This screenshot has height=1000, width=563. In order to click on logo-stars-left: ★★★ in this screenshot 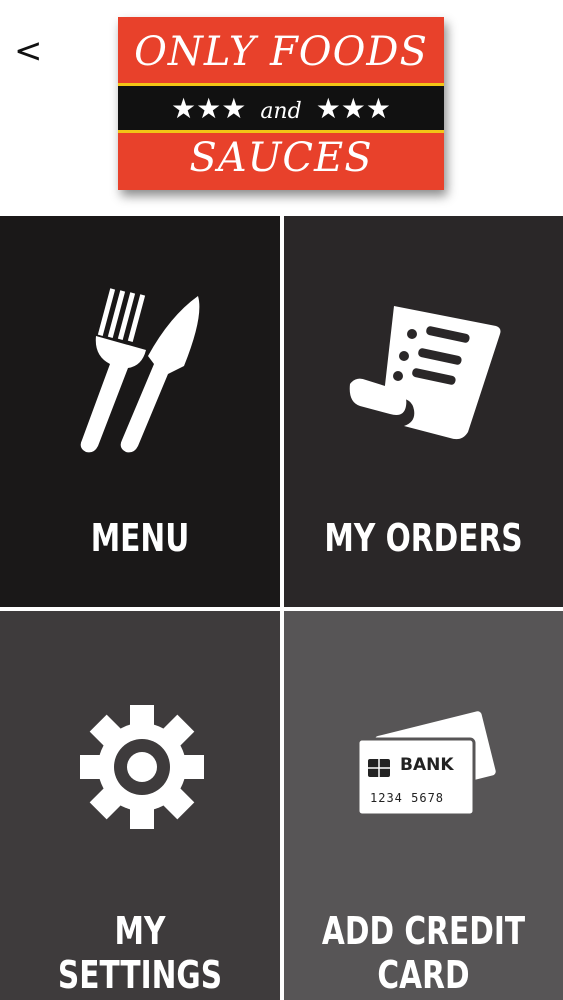, I will do `click(209, 108)`.